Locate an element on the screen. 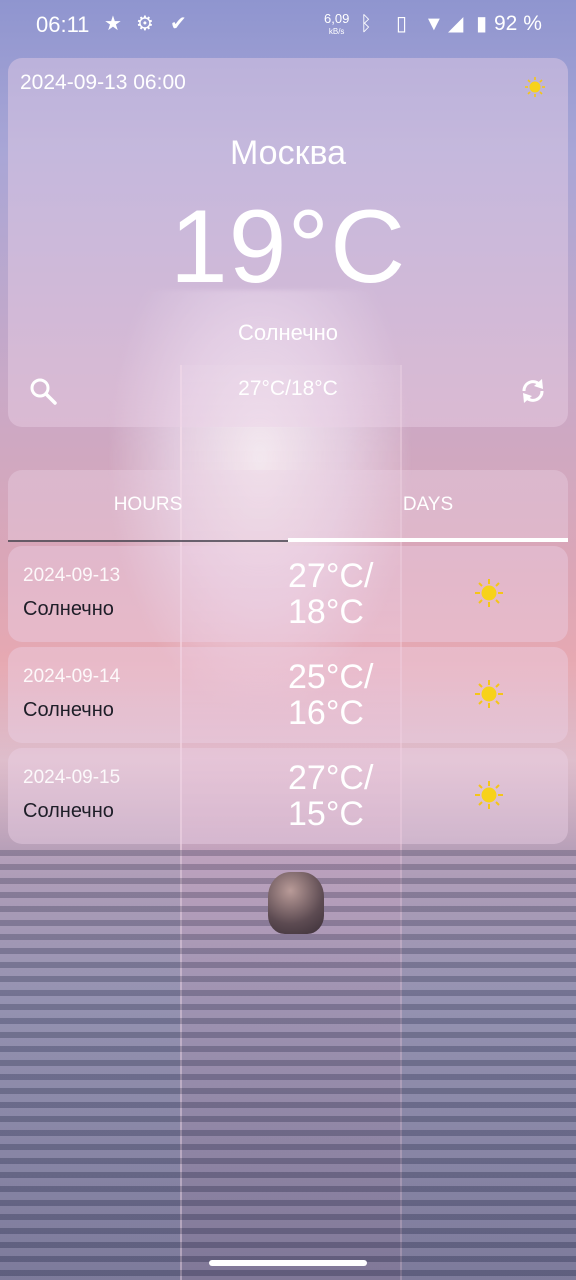 This screenshot has width=576, height=1280. forecast-temperature: 27°C/ 18°C is located at coordinates (330, 594).